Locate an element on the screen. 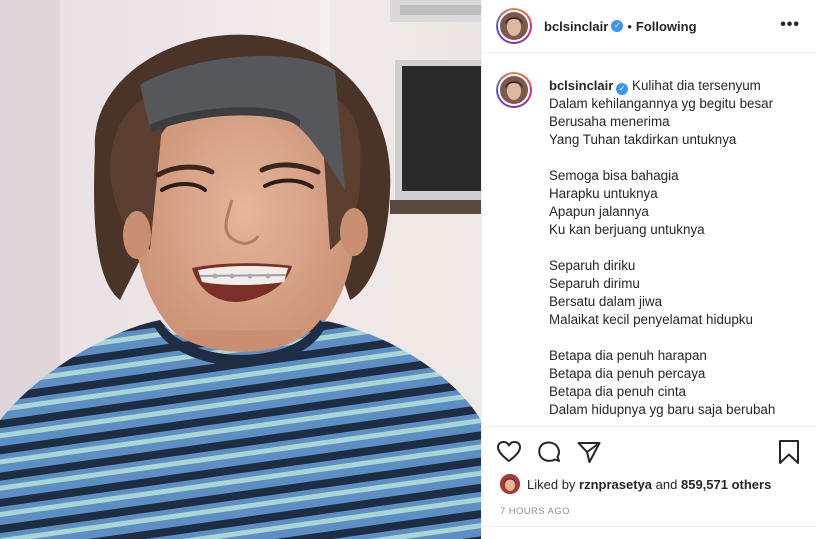  caption-line: Kulihat dia tersenyum is located at coordinates (696, 85).